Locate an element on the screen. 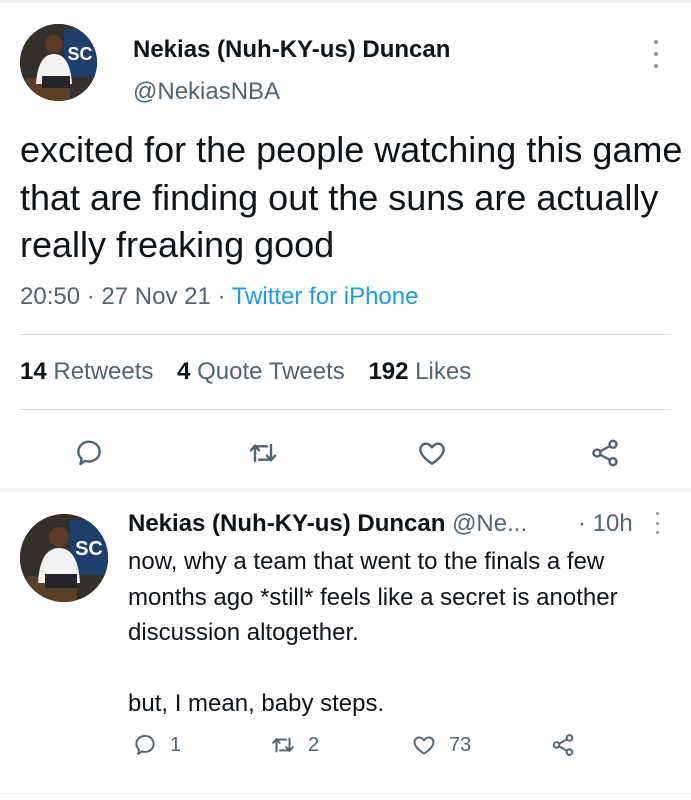 The image size is (691, 800). quote-tweets-stat: 4 Quote Tweets is located at coordinates (261, 371).